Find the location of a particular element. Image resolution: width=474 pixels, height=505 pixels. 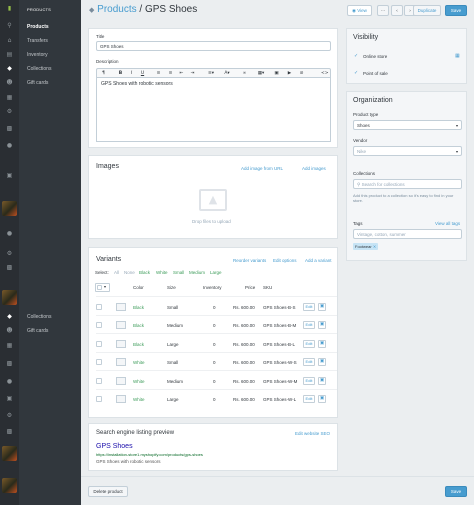

collections-search-input: ⚲ Search for collections is located at coordinates (407, 184).